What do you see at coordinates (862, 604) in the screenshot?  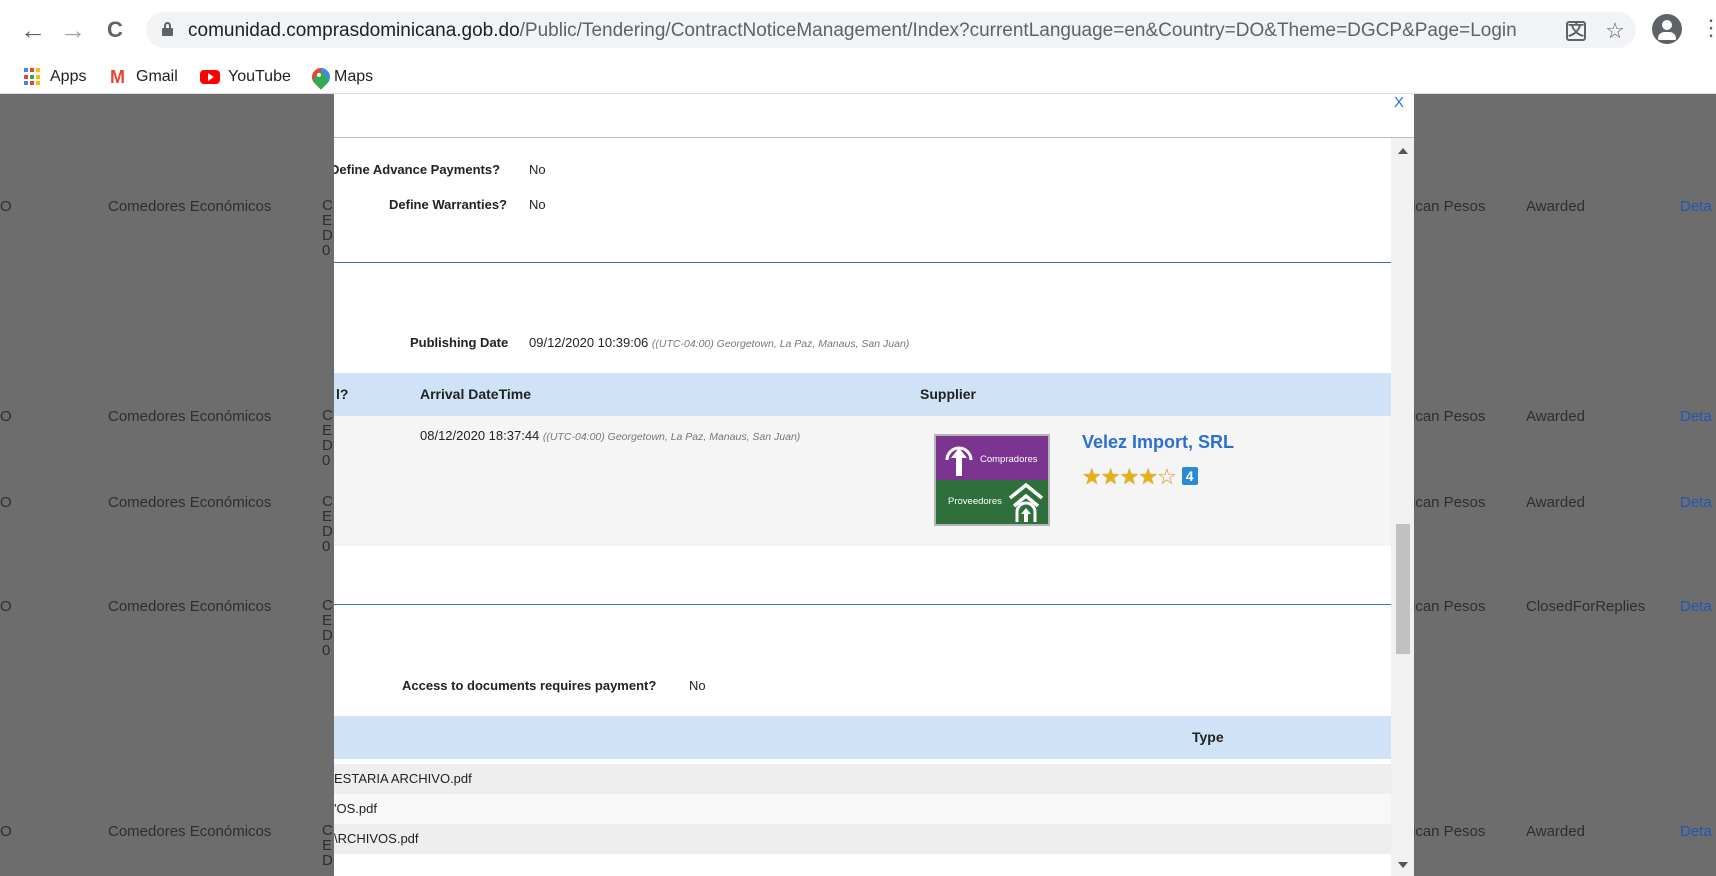 I see `section-divider` at bounding box center [862, 604].